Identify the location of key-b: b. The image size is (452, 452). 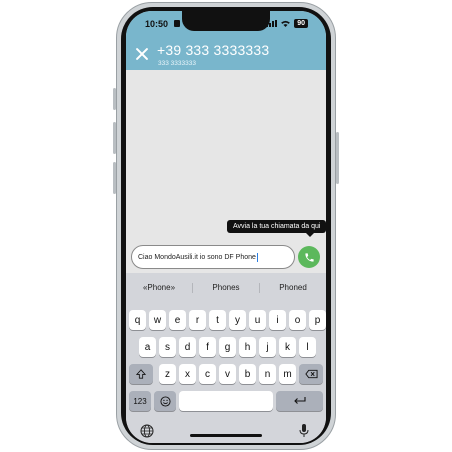
(247, 374).